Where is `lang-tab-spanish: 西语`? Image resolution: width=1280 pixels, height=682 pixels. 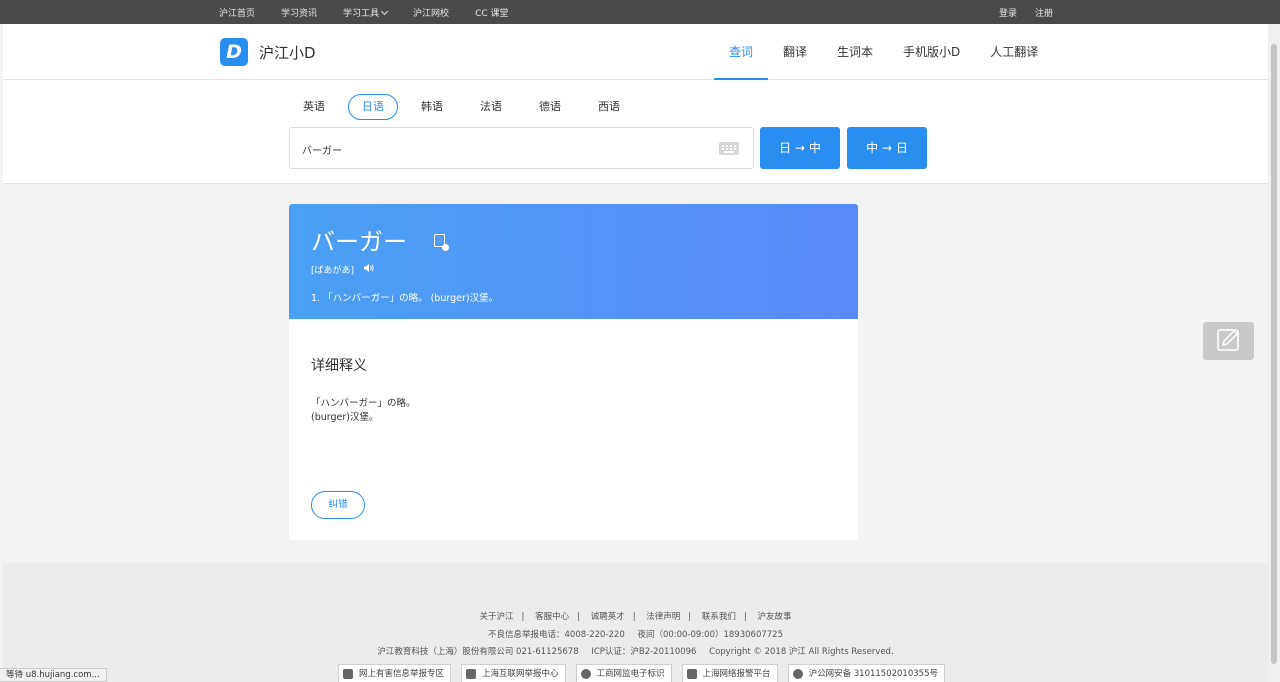 lang-tab-spanish: 西语 is located at coordinates (609, 107).